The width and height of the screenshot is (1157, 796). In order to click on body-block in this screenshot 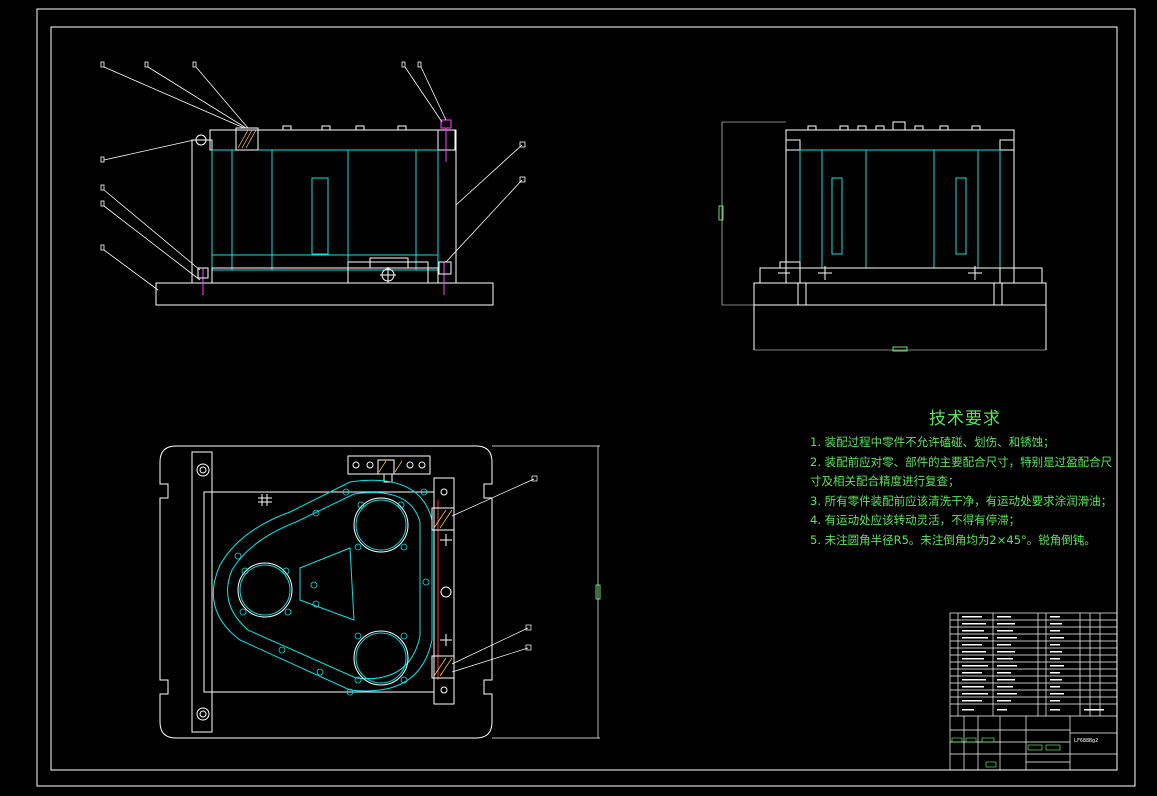, I will do `click(325, 210)`.